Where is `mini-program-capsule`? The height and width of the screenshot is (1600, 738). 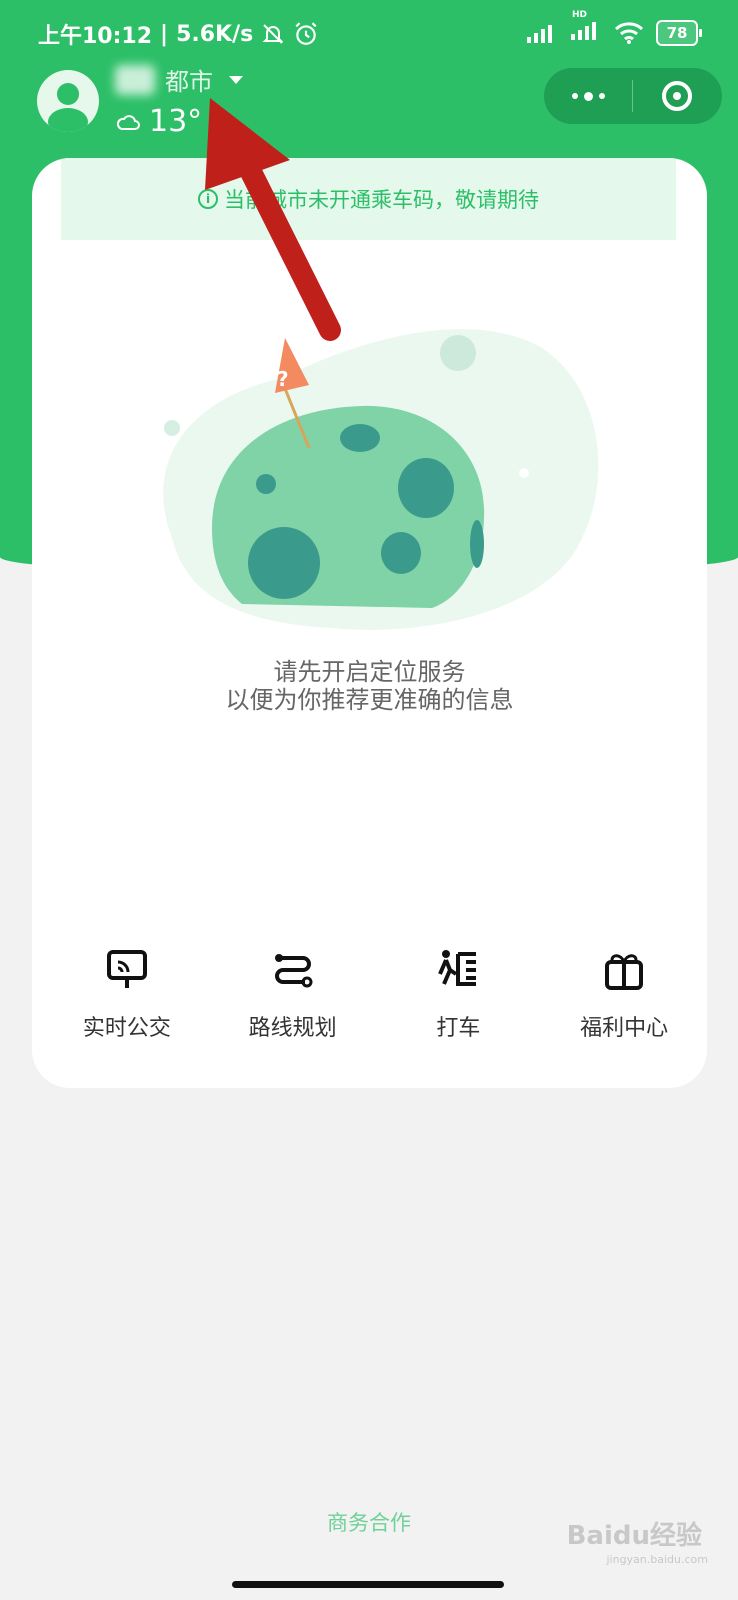 mini-program-capsule is located at coordinates (633, 96).